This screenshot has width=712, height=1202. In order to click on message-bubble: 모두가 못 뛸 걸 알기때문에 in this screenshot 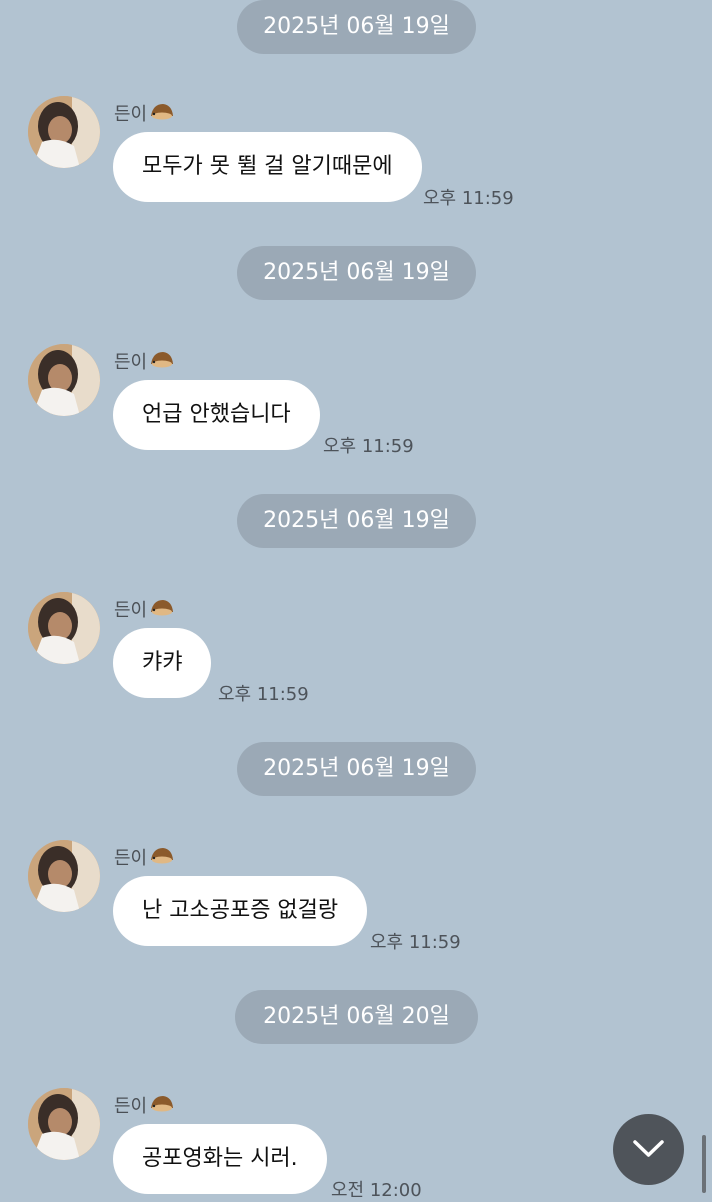, I will do `click(267, 167)`.